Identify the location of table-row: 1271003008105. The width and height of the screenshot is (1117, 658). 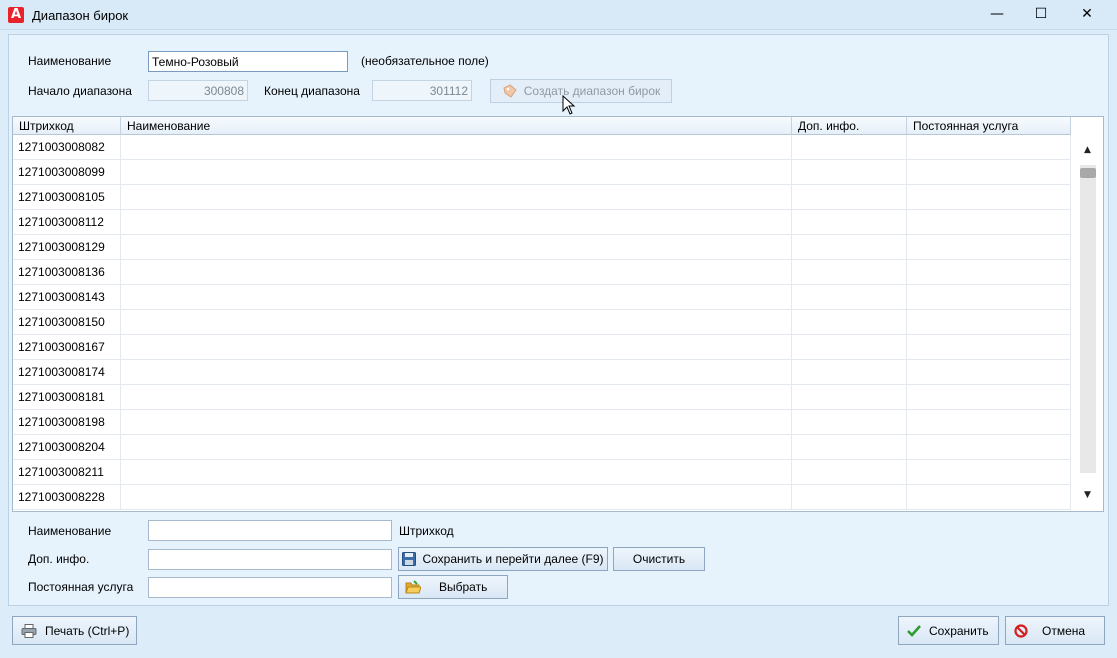
(542, 197).